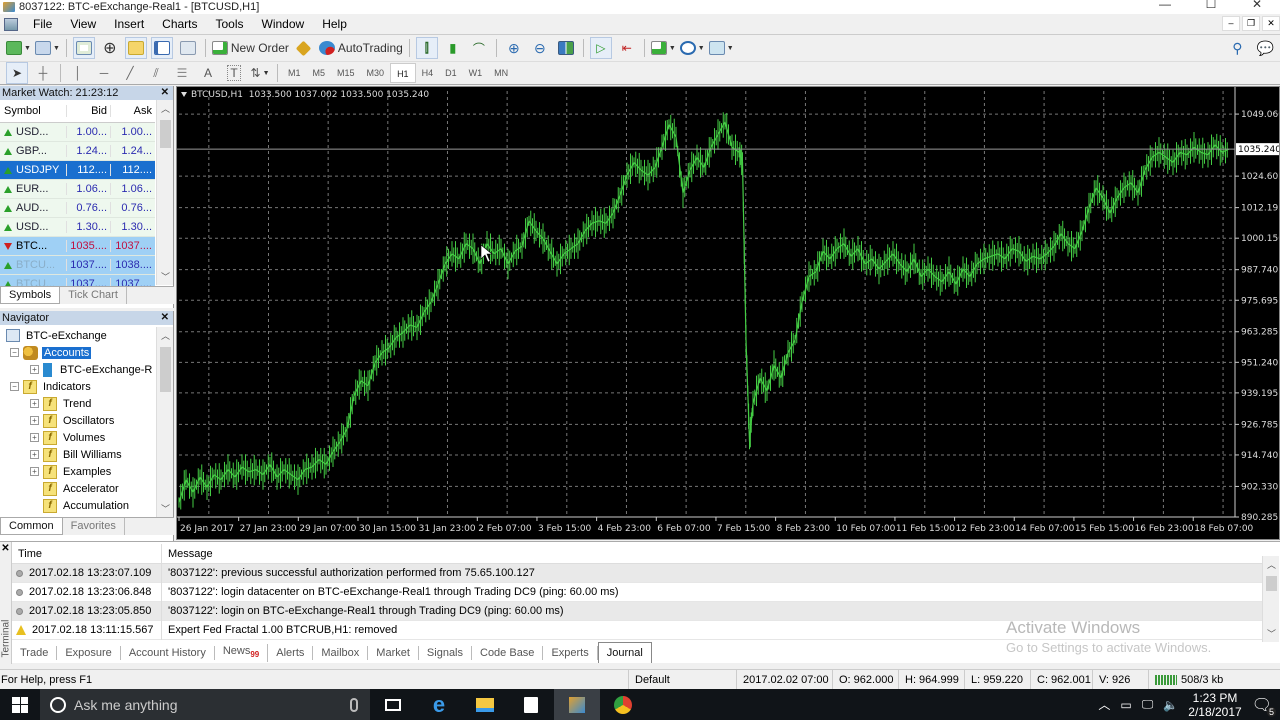  What do you see at coordinates (17, 73) in the screenshot?
I see `cursor-button: ➤` at bounding box center [17, 73].